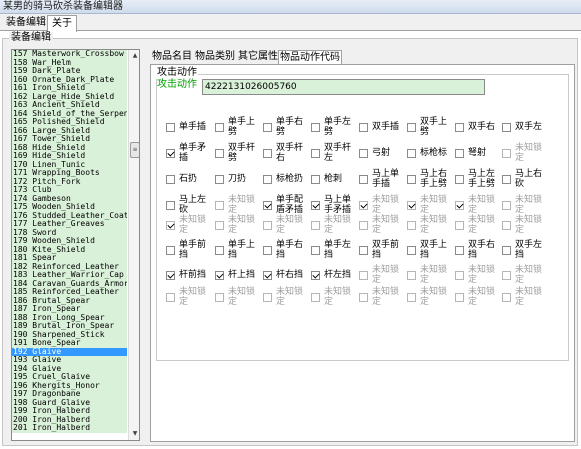 This screenshot has height=449, width=581. Describe the element at coordinates (69, 300) in the screenshot. I see `list-item: 186 Brutal_Spear` at that location.